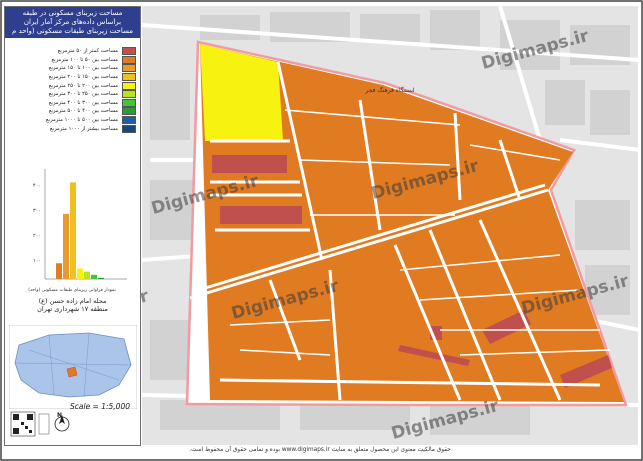 This screenshot has width=643, height=461. What do you see at coordinates (72, 13) in the screenshot?
I see `panel-title-line1: مساحت زیربنای مسکونی در طبقه` at bounding box center [72, 13].